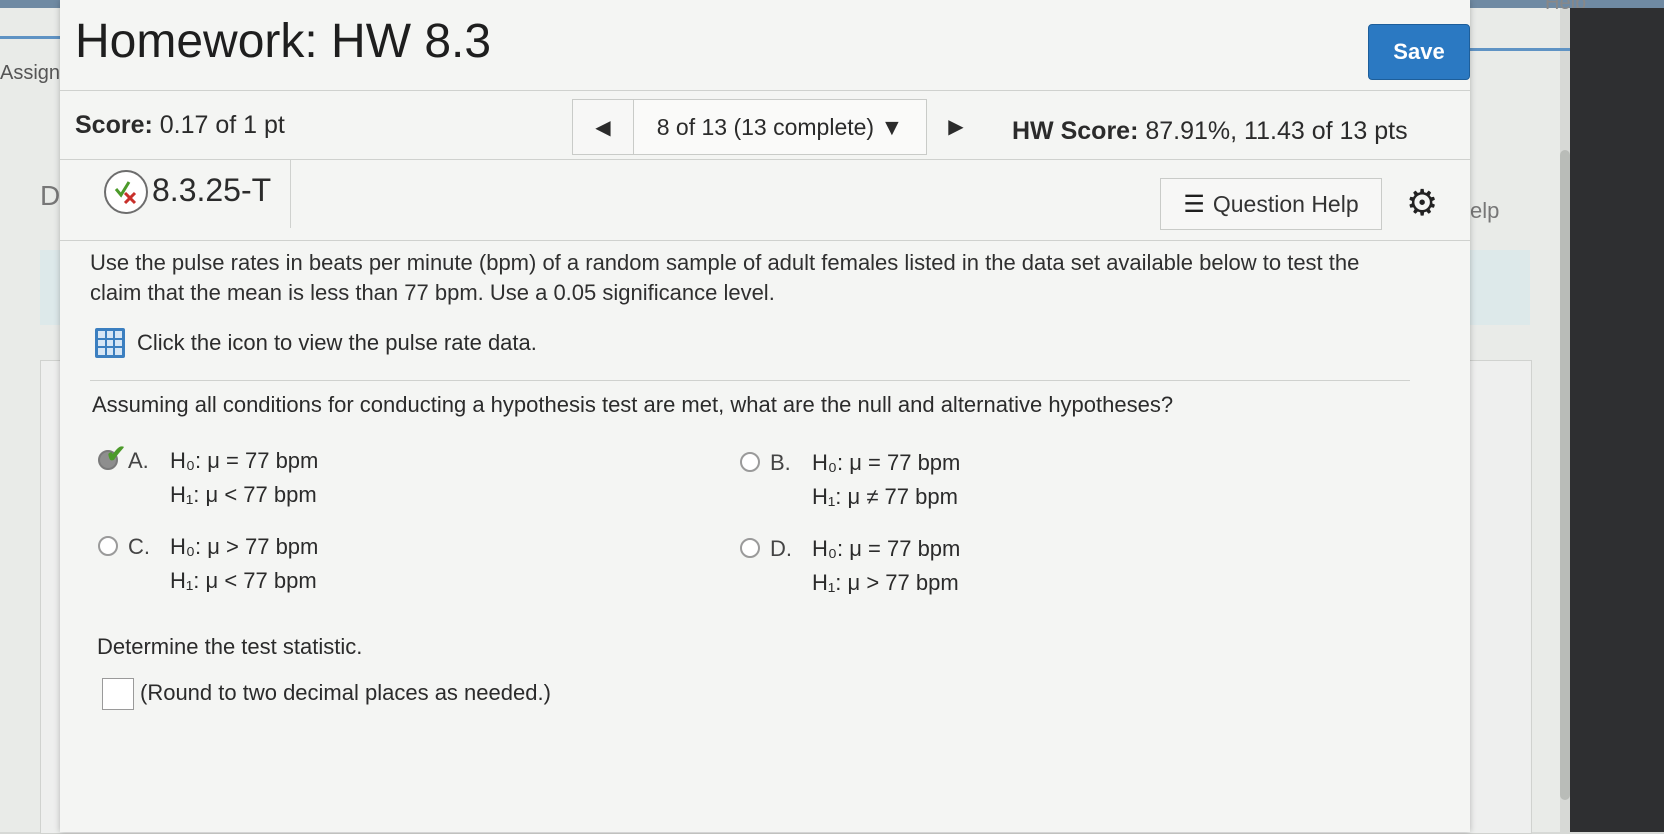 Image resolution: width=1664 pixels, height=834 pixels. Describe the element at coordinates (1422, 203) in the screenshot. I see `gear-icon: ⚙` at that location.